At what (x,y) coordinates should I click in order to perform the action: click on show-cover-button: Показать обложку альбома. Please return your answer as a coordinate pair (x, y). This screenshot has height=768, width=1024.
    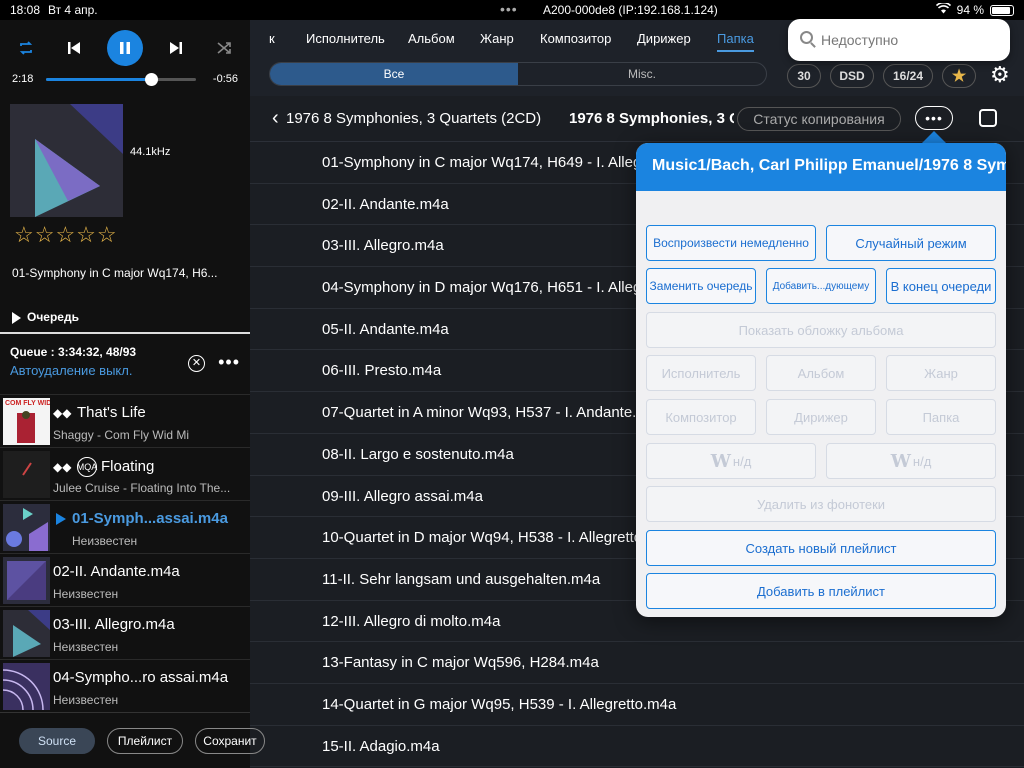
    Looking at the image, I should click on (821, 330).